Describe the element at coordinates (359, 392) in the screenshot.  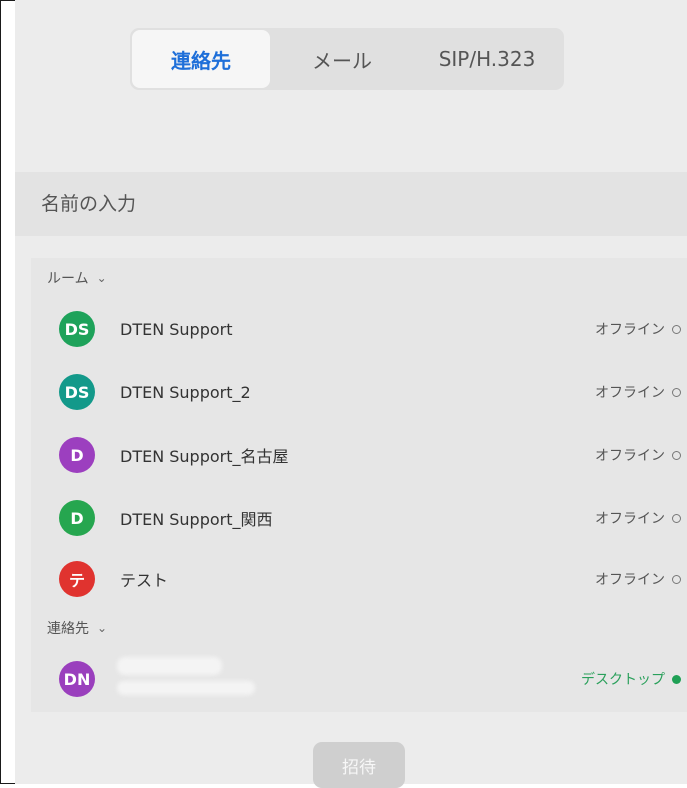
I see `list-item-room: DS DTEN Support_2 オフライン` at that location.